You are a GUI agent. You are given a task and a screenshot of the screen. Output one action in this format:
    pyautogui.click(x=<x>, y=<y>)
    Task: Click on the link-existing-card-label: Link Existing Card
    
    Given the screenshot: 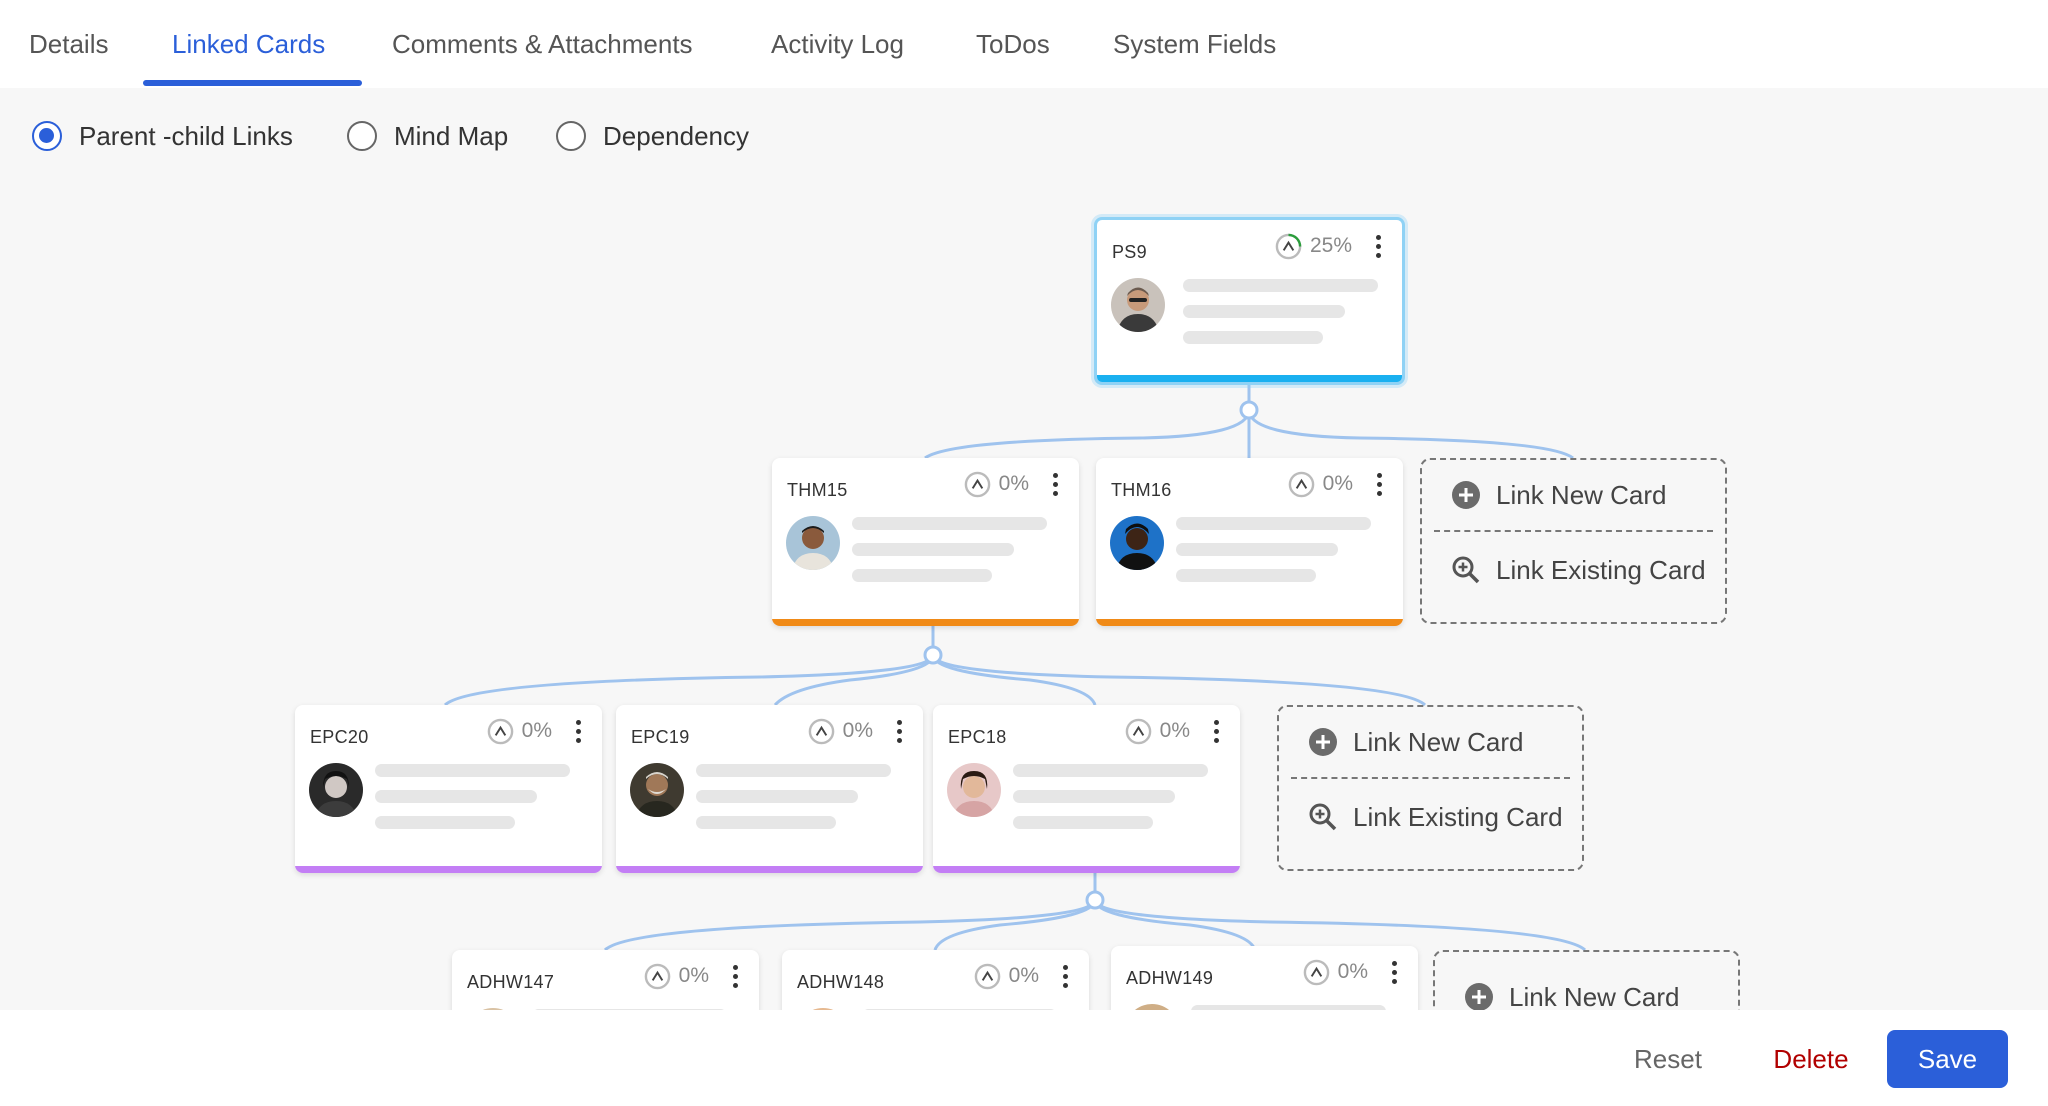 What is the action you would take?
    pyautogui.click(x=1601, y=569)
    